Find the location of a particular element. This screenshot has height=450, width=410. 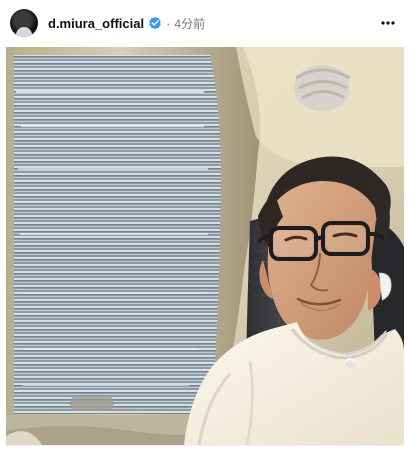

post-meta: d.miura_official · 4分前 is located at coordinates (126, 23).